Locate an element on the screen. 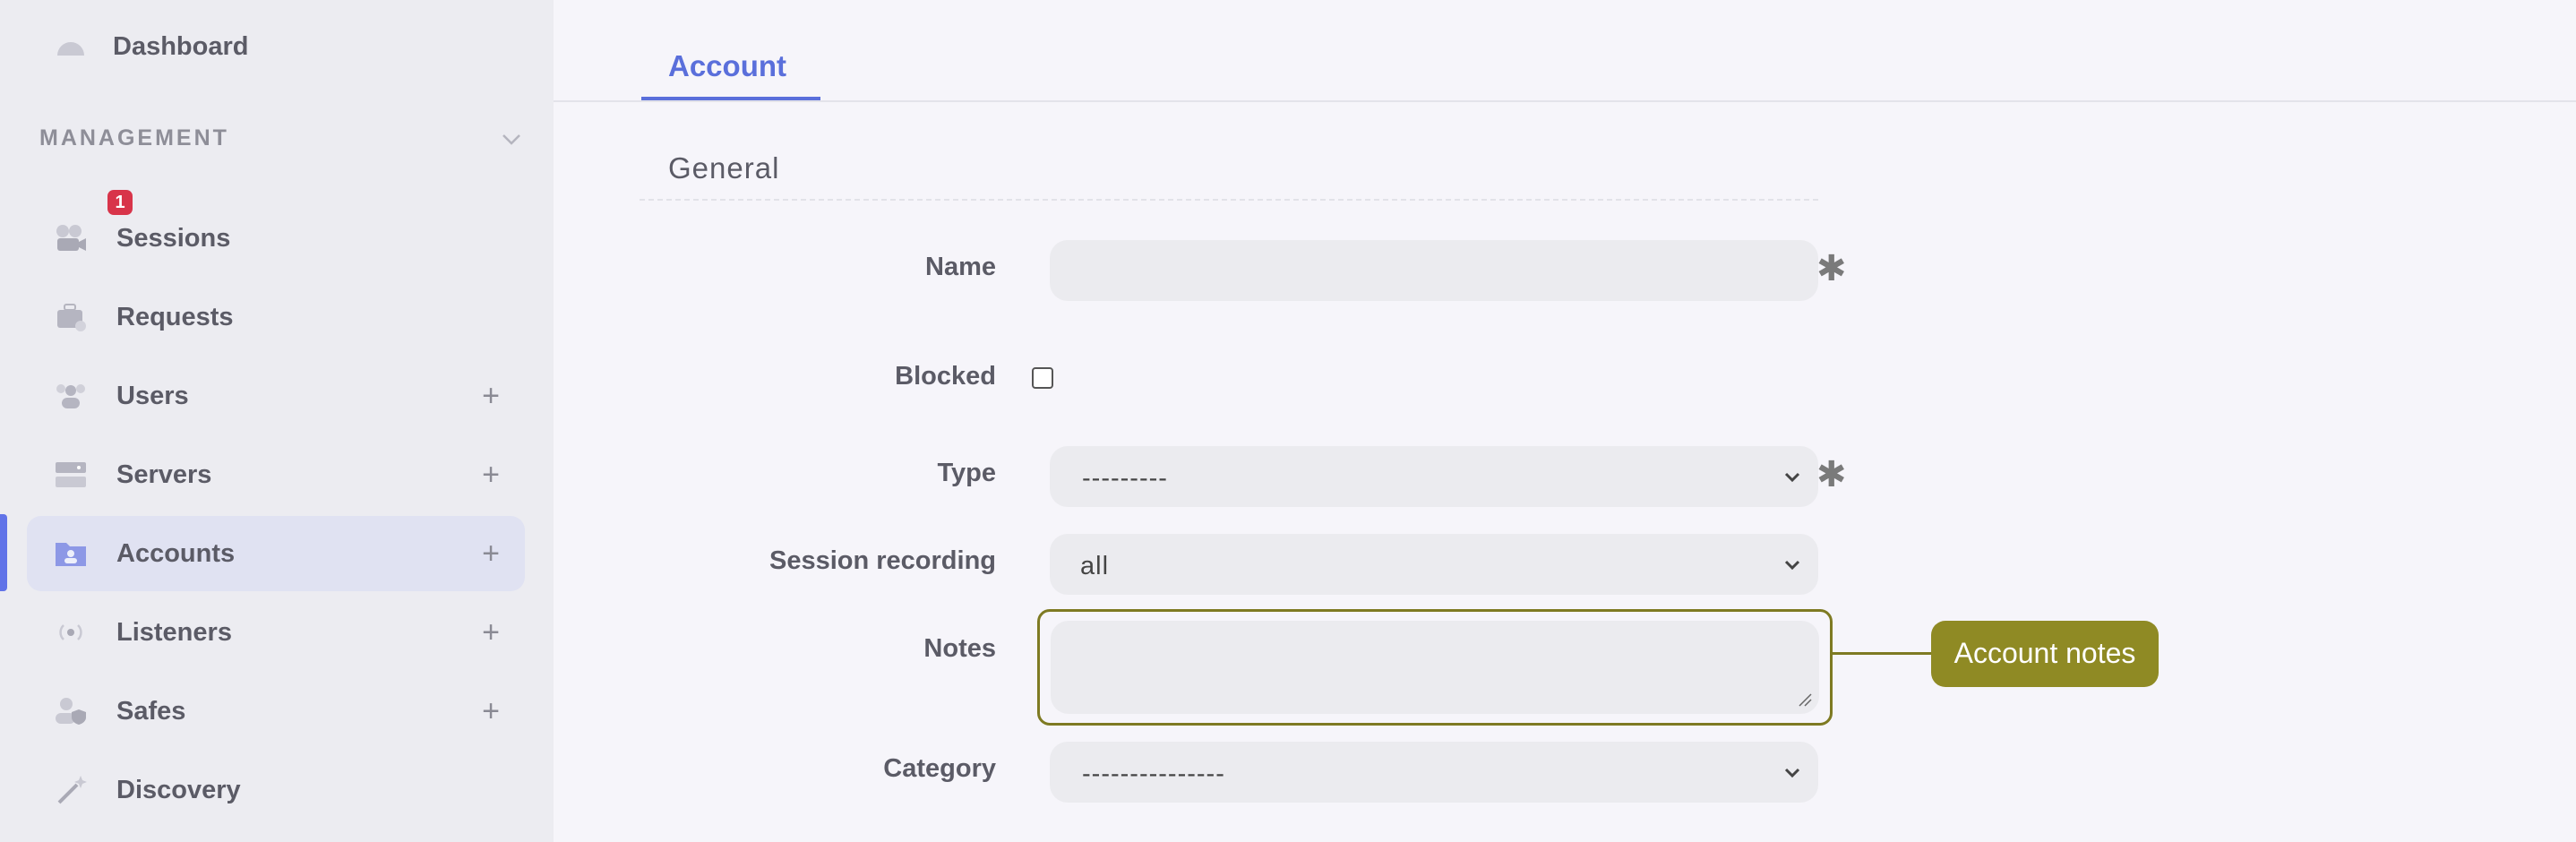 Image resolution: width=2576 pixels, height=842 pixels. dashboard-icon is located at coordinates (70, 49).